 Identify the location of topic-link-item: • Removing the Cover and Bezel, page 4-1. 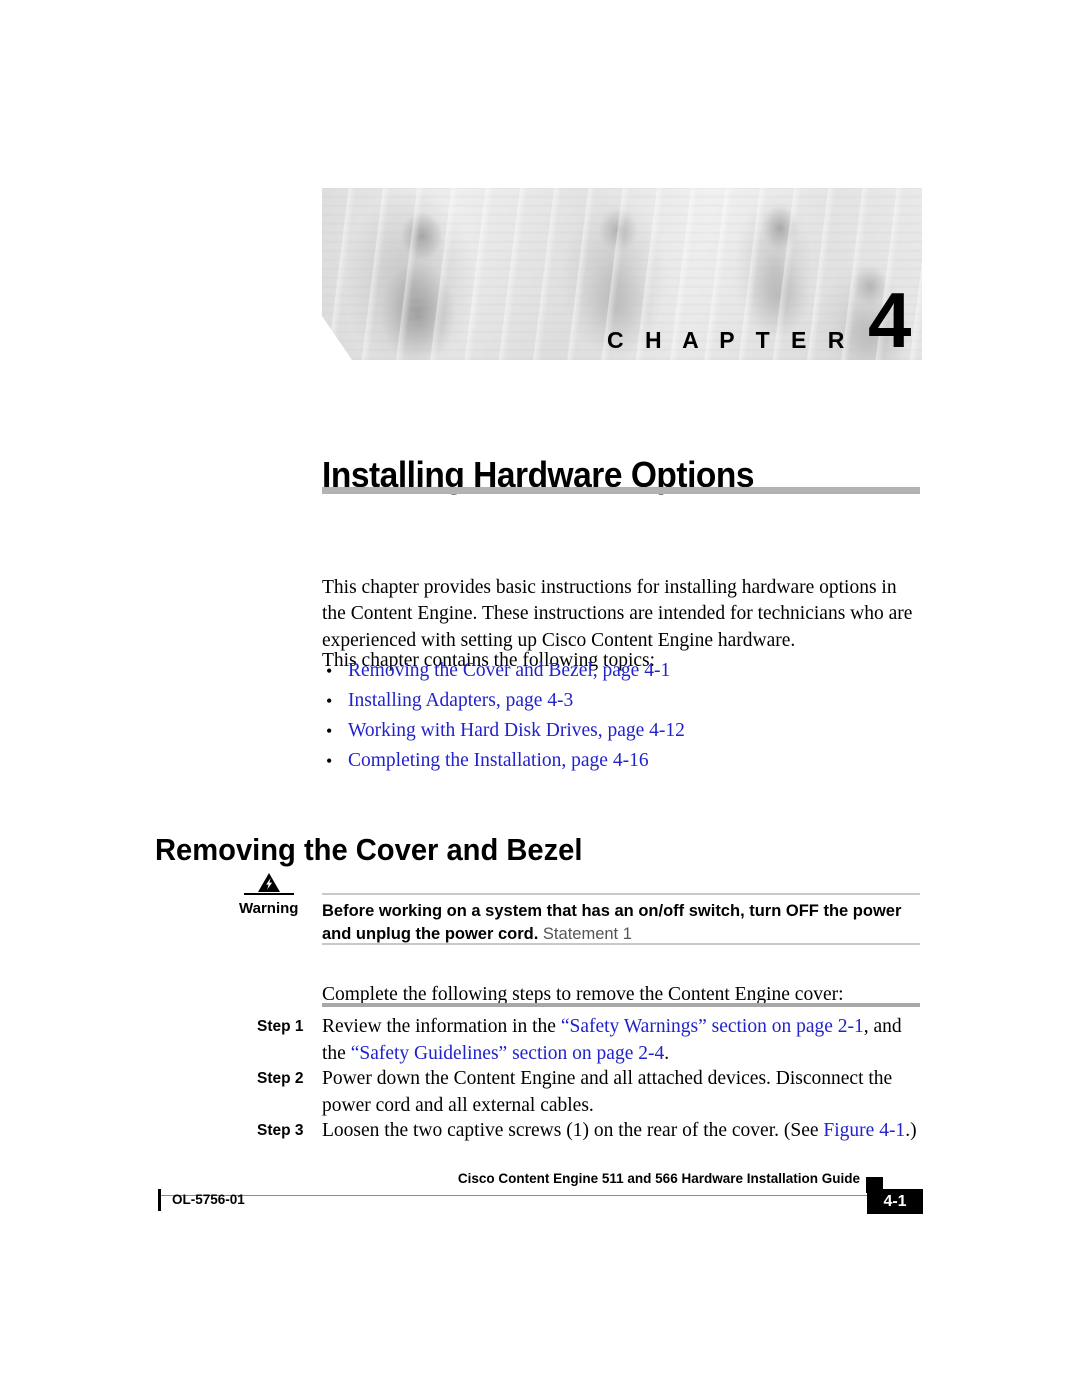
(622, 671).